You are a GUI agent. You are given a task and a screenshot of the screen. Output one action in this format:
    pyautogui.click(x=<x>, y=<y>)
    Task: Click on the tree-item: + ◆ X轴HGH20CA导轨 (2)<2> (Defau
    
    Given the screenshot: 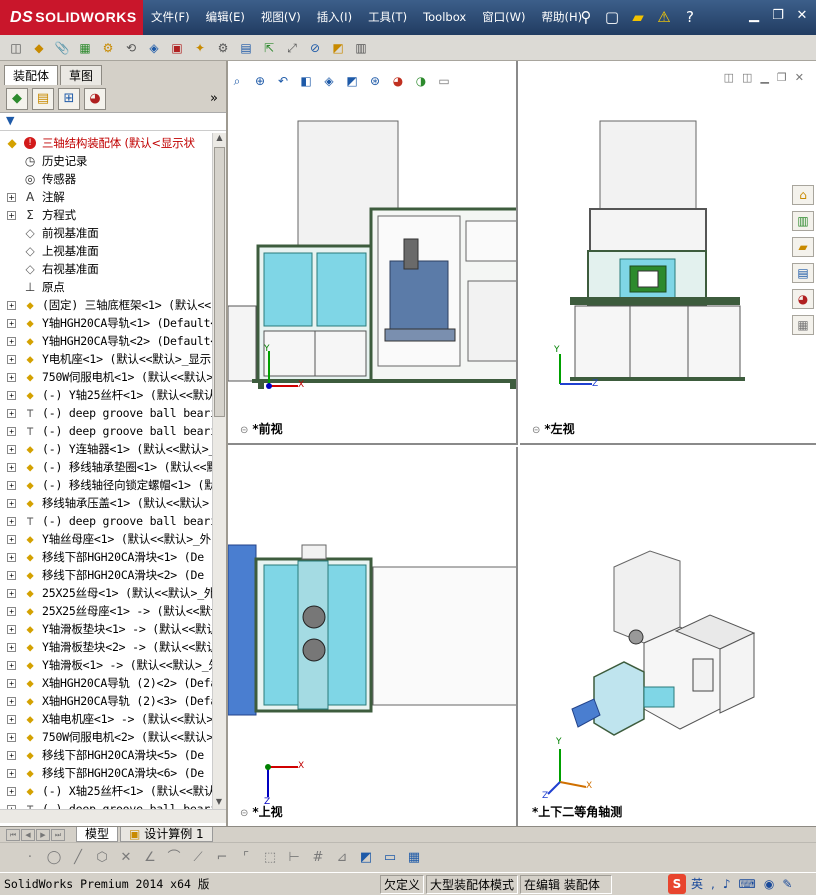 What is the action you would take?
    pyautogui.click(x=106, y=683)
    